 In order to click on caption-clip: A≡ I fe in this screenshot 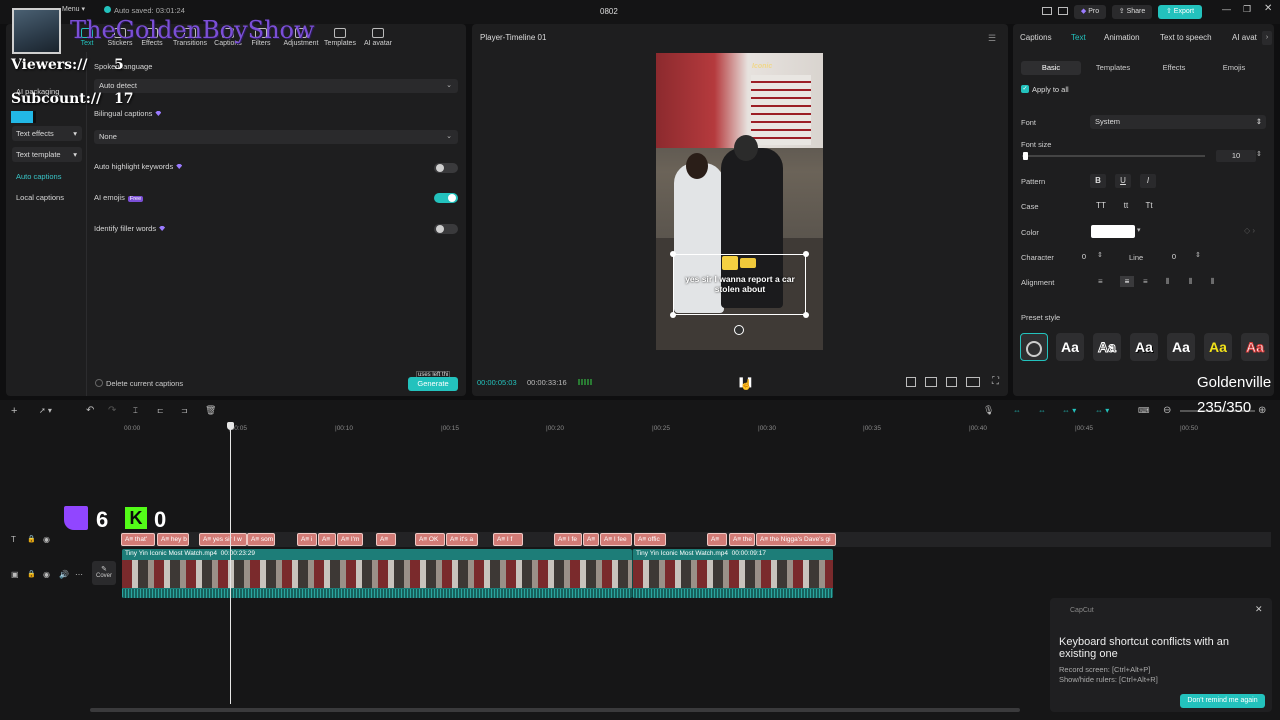, I will do `click(568, 539)`.